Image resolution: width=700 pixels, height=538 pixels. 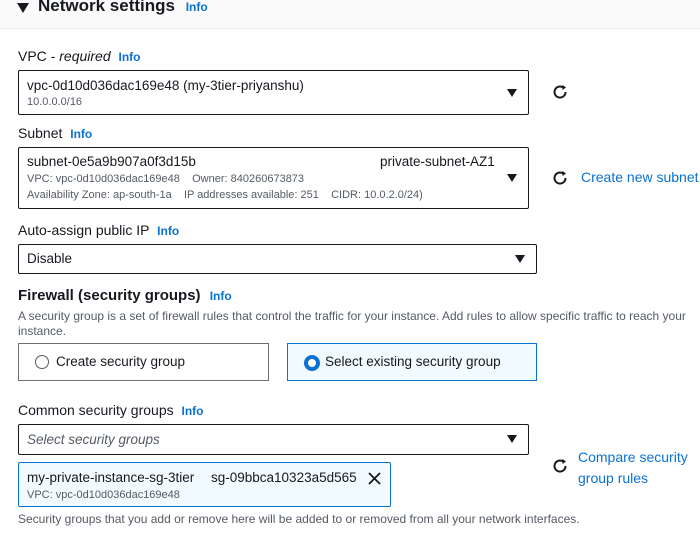 I want to click on radio-icon, so click(x=42, y=362).